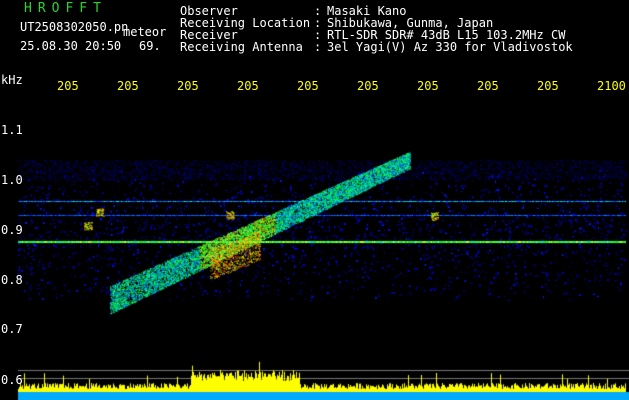 This screenshot has height=400, width=629. Describe the element at coordinates (65, 8) in the screenshot. I see `app-name: HROFFT` at that location.